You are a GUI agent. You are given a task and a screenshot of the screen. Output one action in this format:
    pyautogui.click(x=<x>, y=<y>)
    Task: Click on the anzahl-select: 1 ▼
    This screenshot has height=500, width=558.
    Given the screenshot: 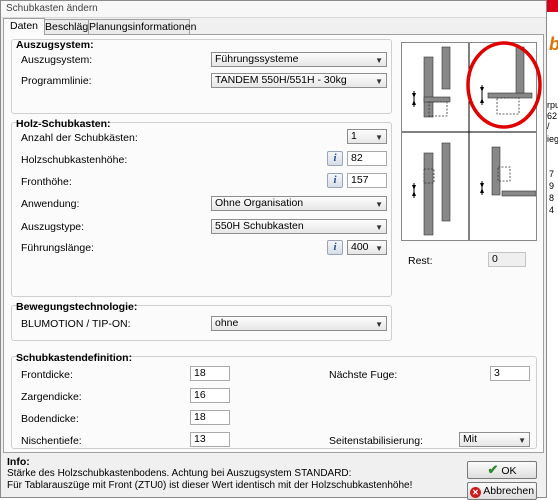 What is the action you would take?
    pyautogui.click(x=367, y=136)
    